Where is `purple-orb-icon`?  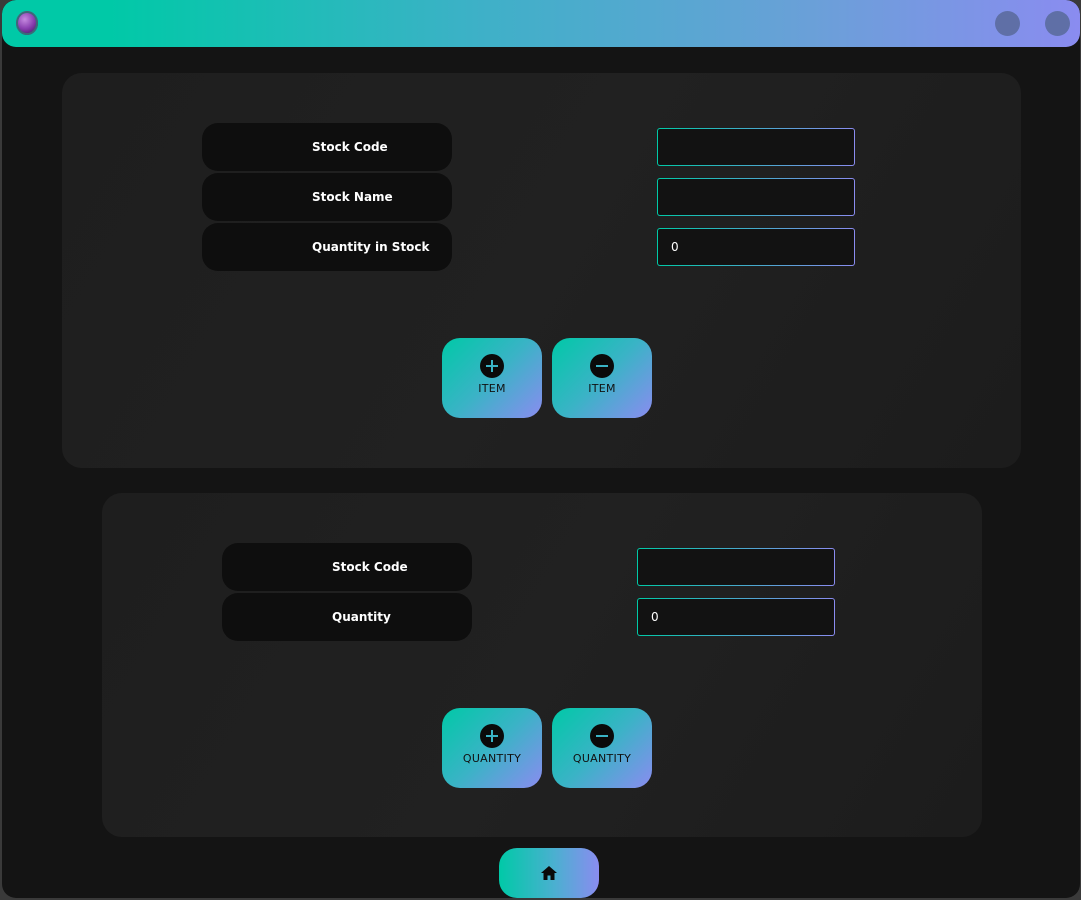
purple-orb-icon is located at coordinates (27, 23).